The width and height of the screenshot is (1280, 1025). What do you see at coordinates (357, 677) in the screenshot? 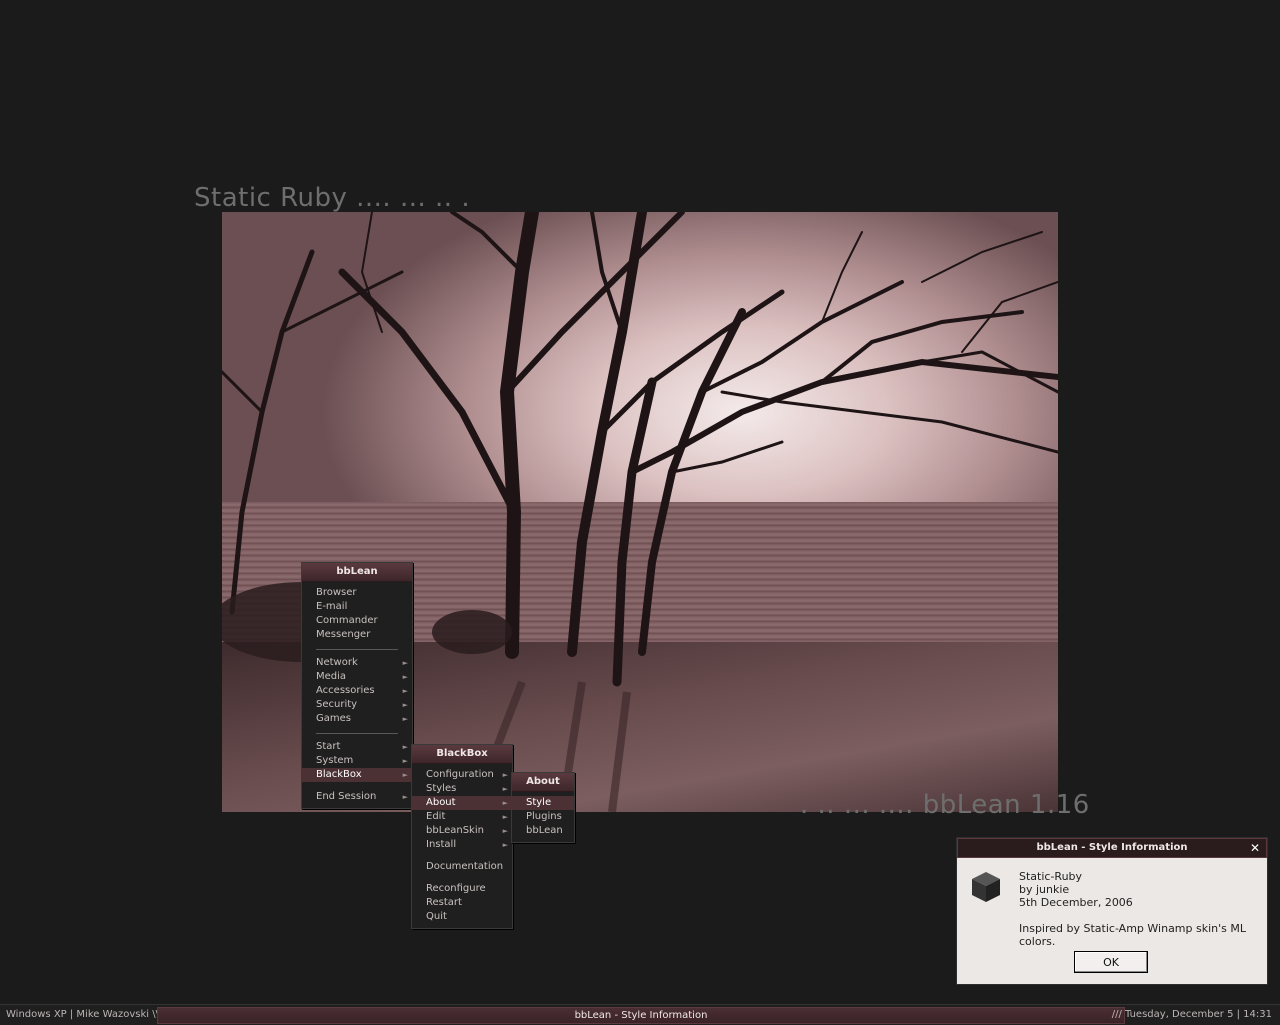
I see `menu-item-media: Media ►` at bounding box center [357, 677].